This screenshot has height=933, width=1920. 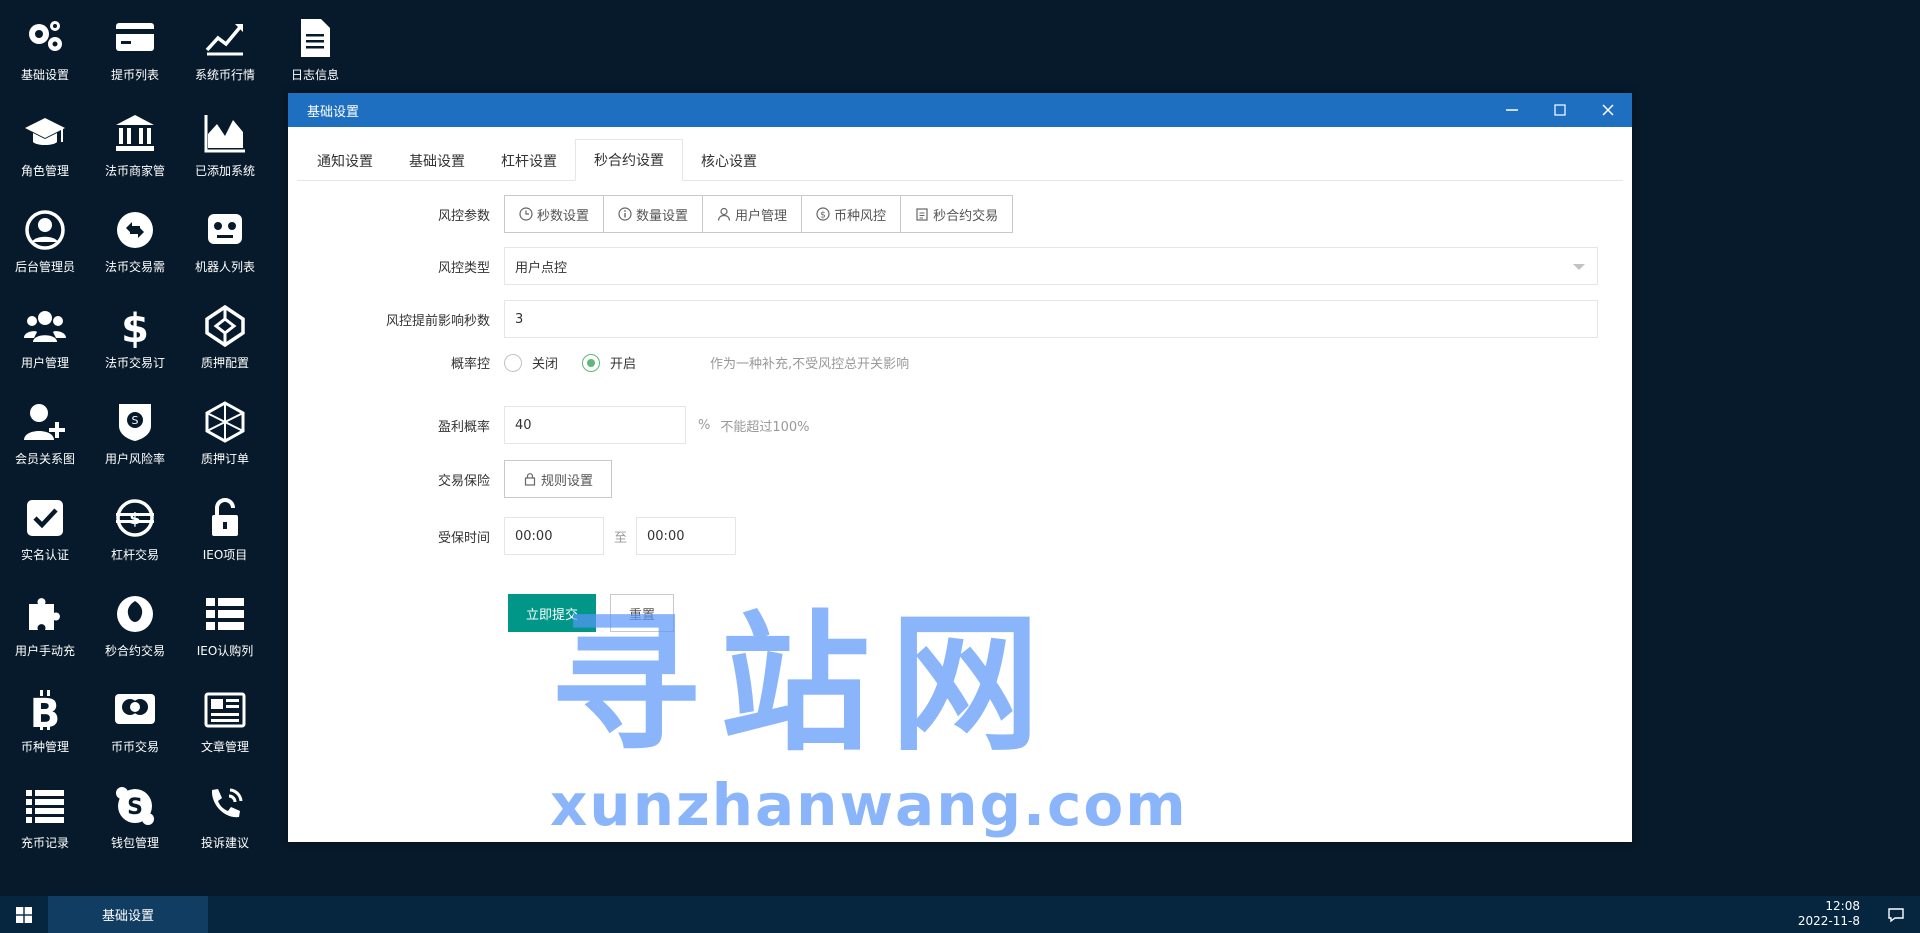 I want to click on shield-coin-icon: S, so click(x=135, y=422).